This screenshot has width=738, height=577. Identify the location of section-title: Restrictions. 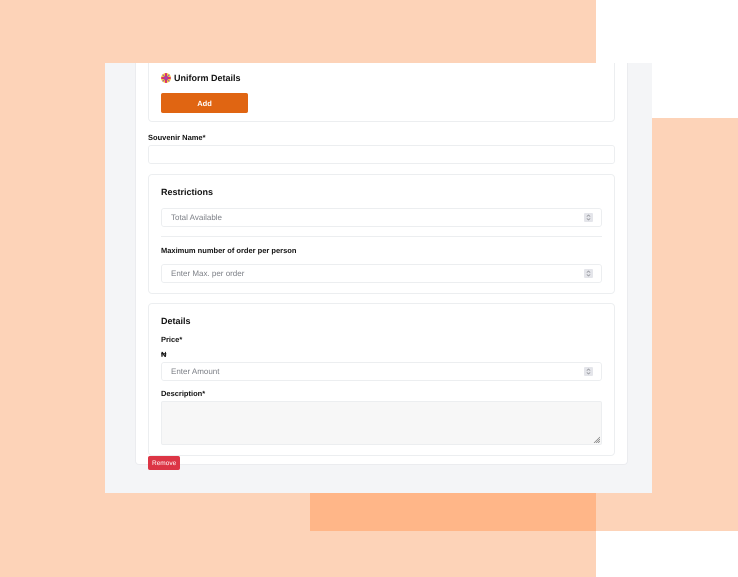
(187, 192).